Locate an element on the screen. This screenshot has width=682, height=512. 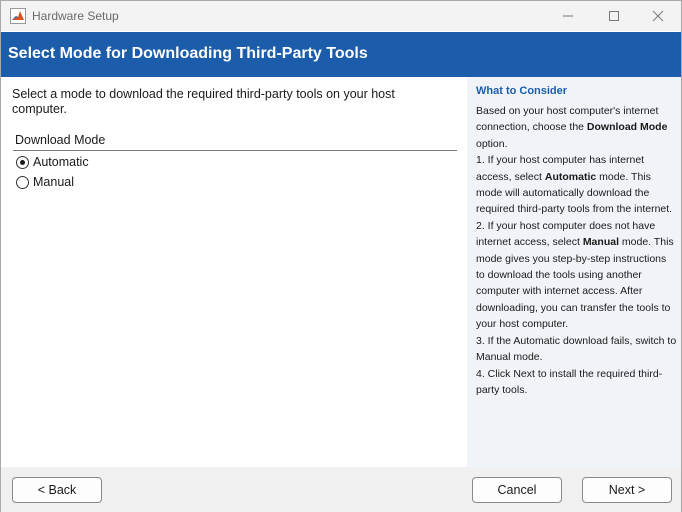
window-title: Hardware Setup is located at coordinates (75, 16).